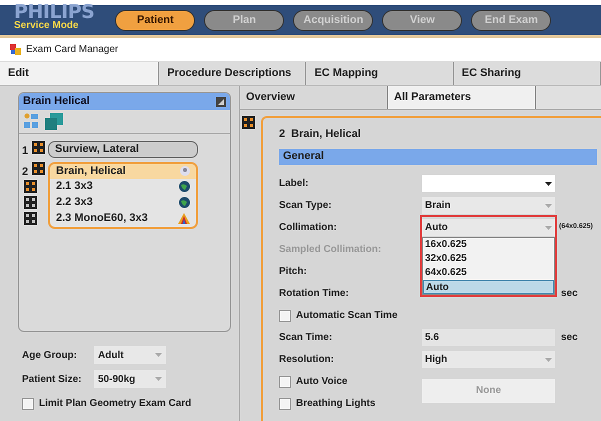 The width and height of the screenshot is (601, 421). I want to click on tab: Edit, so click(80, 73).